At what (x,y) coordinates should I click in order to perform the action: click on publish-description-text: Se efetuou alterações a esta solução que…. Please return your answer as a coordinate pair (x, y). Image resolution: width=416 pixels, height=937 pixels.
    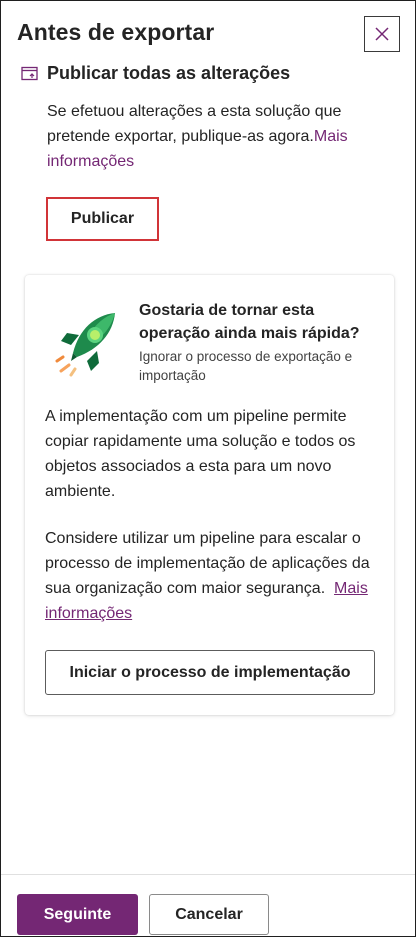
    Looking at the image, I should click on (194, 124).